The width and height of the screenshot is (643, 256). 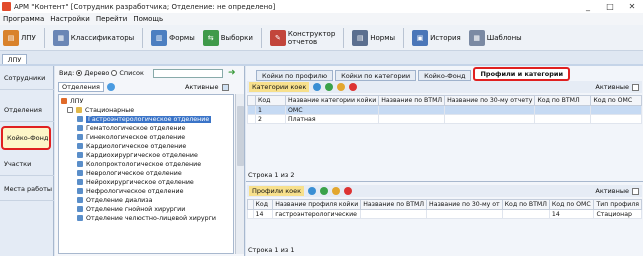 I want to click on nav-sites: Участки, so click(x=27, y=164).